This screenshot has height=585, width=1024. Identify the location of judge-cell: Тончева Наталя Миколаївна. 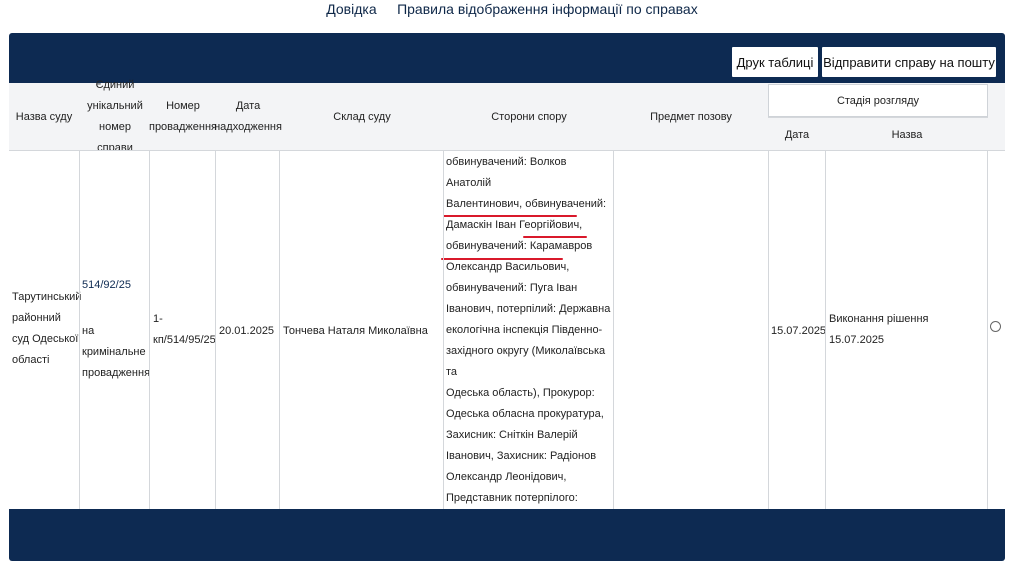
(355, 331).